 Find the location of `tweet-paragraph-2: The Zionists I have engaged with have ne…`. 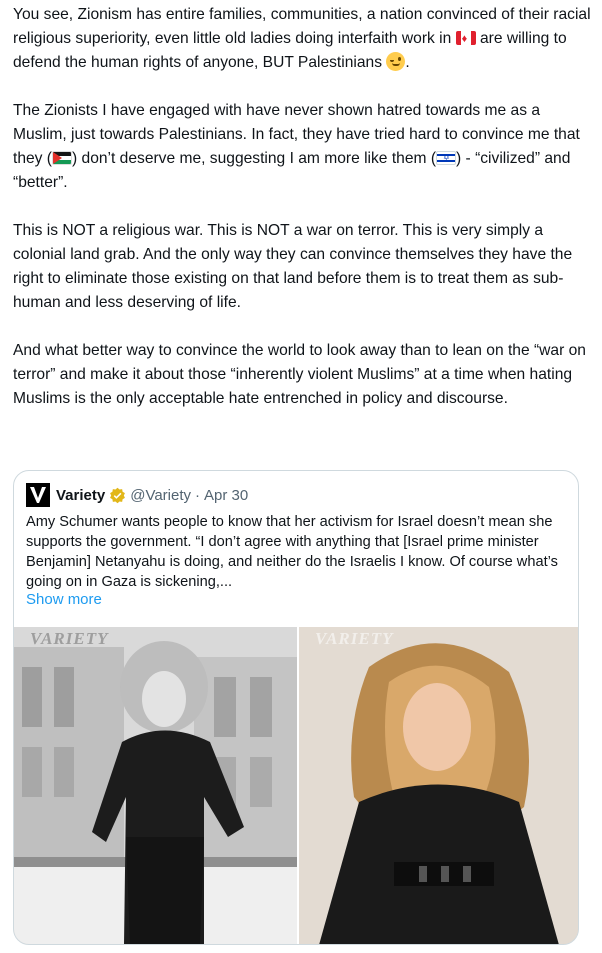

tweet-paragraph-2: The Zionists I have engaged with have ne… is located at coordinates (302, 147).